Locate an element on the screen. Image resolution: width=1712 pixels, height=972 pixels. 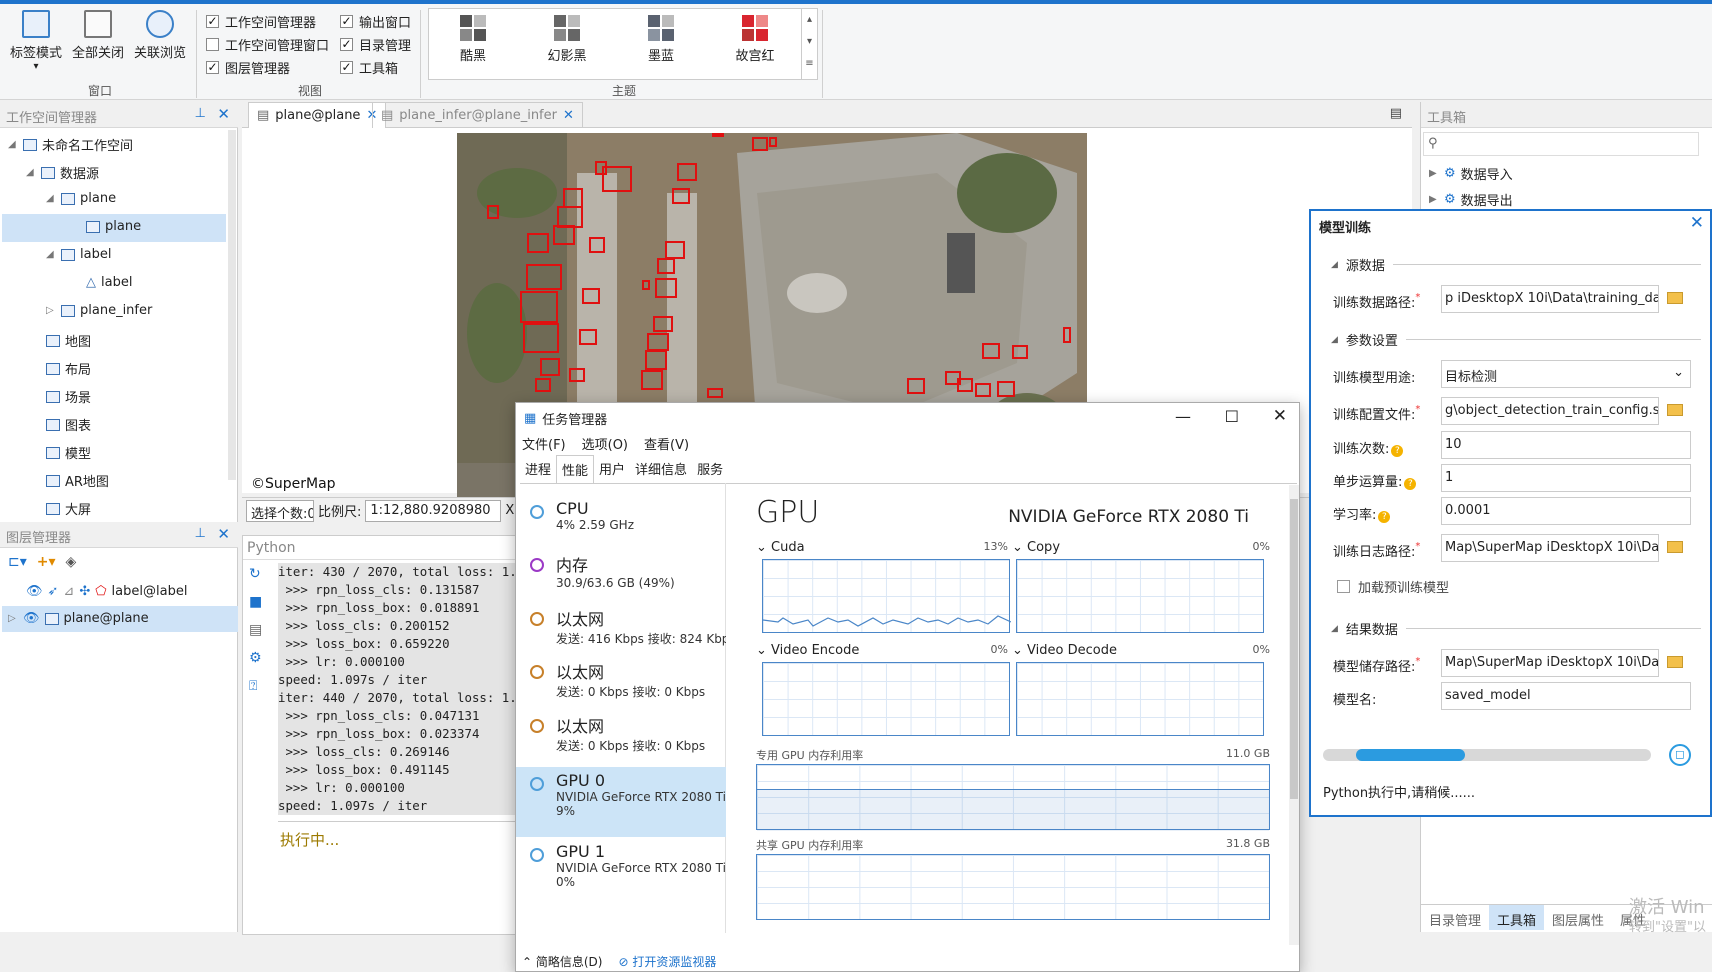
tm-scrollbar is located at coordinates (1294, 715).